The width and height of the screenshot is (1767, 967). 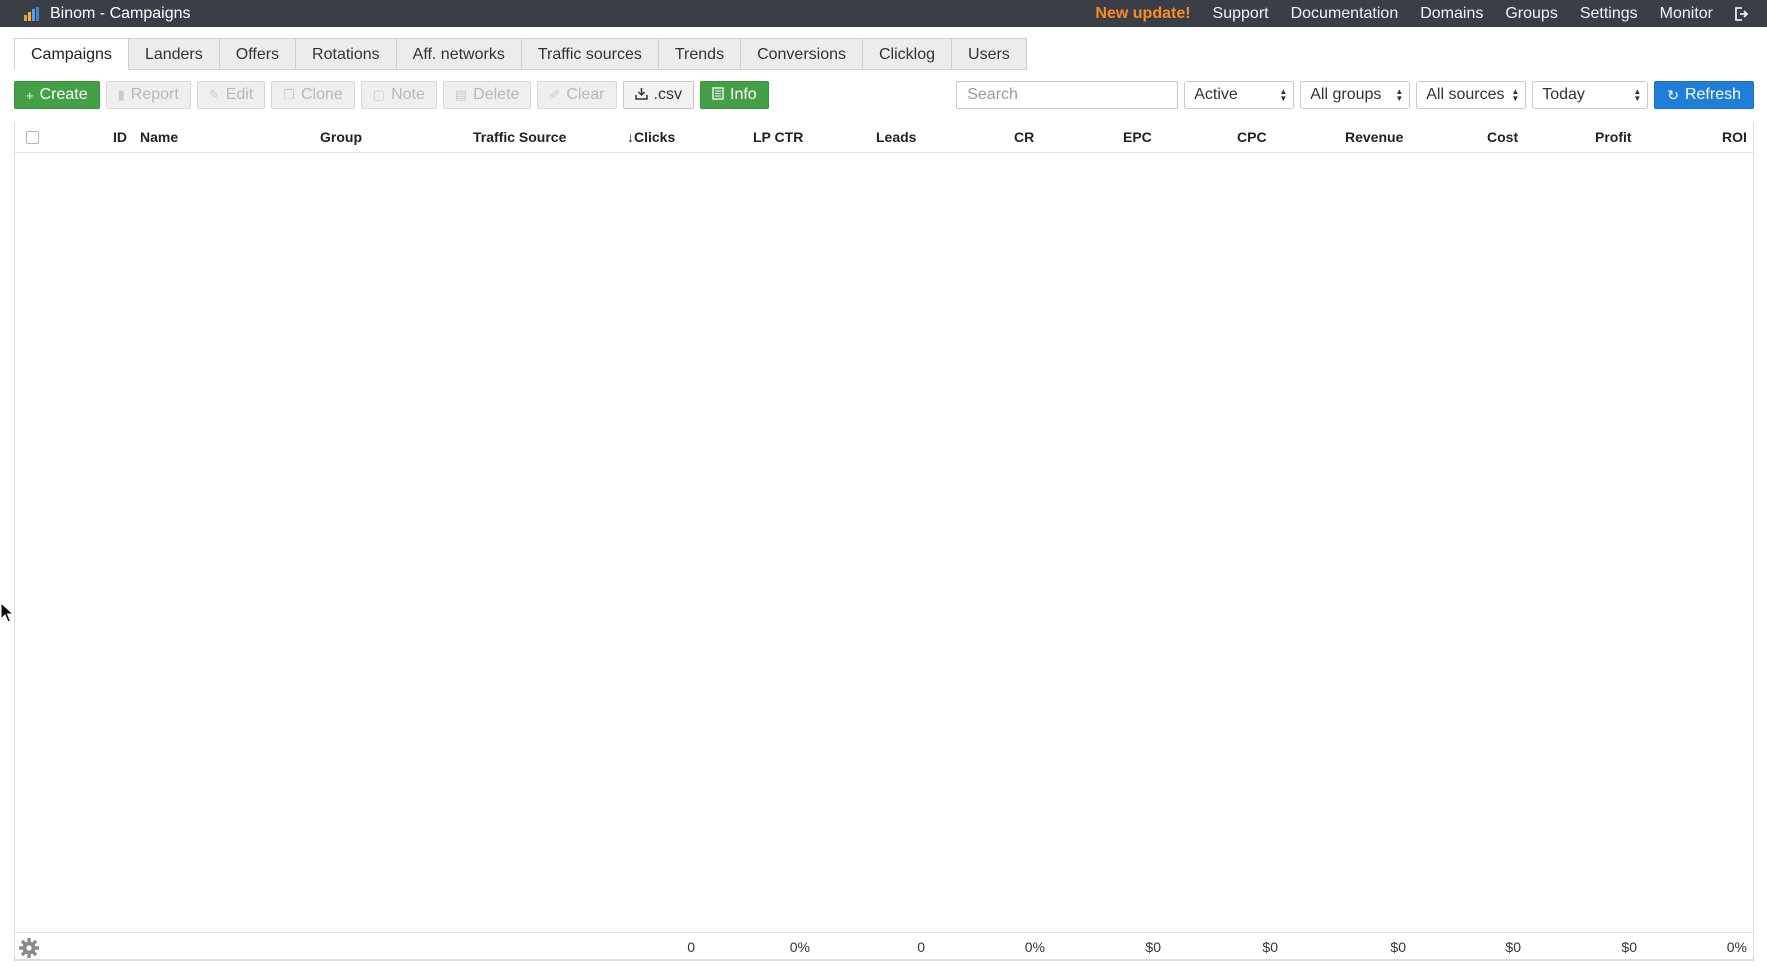 What do you see at coordinates (585, 94) in the screenshot?
I see `clear-label: Clear` at bounding box center [585, 94].